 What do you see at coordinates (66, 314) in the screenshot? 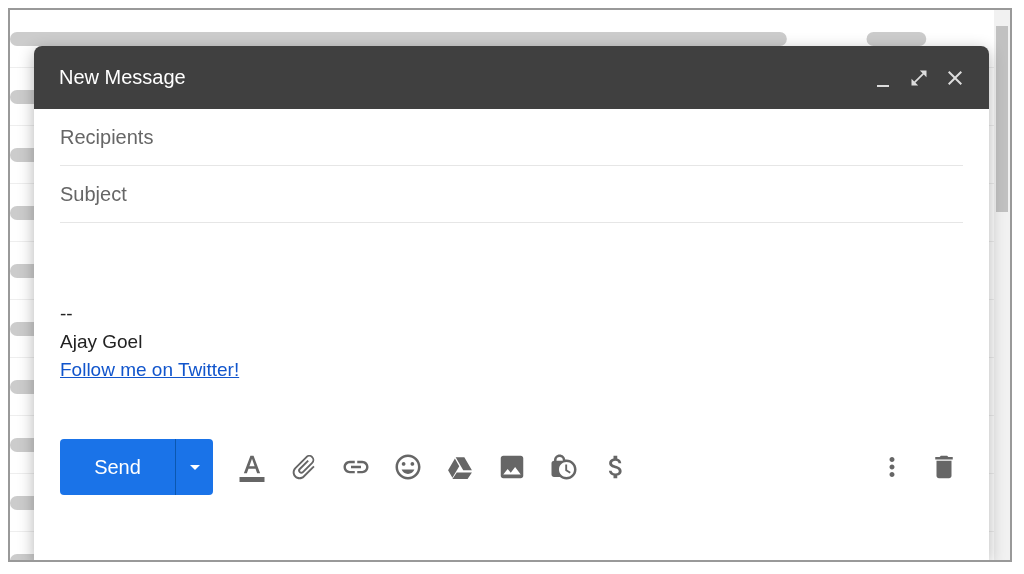
I see `signature-line: --` at bounding box center [66, 314].